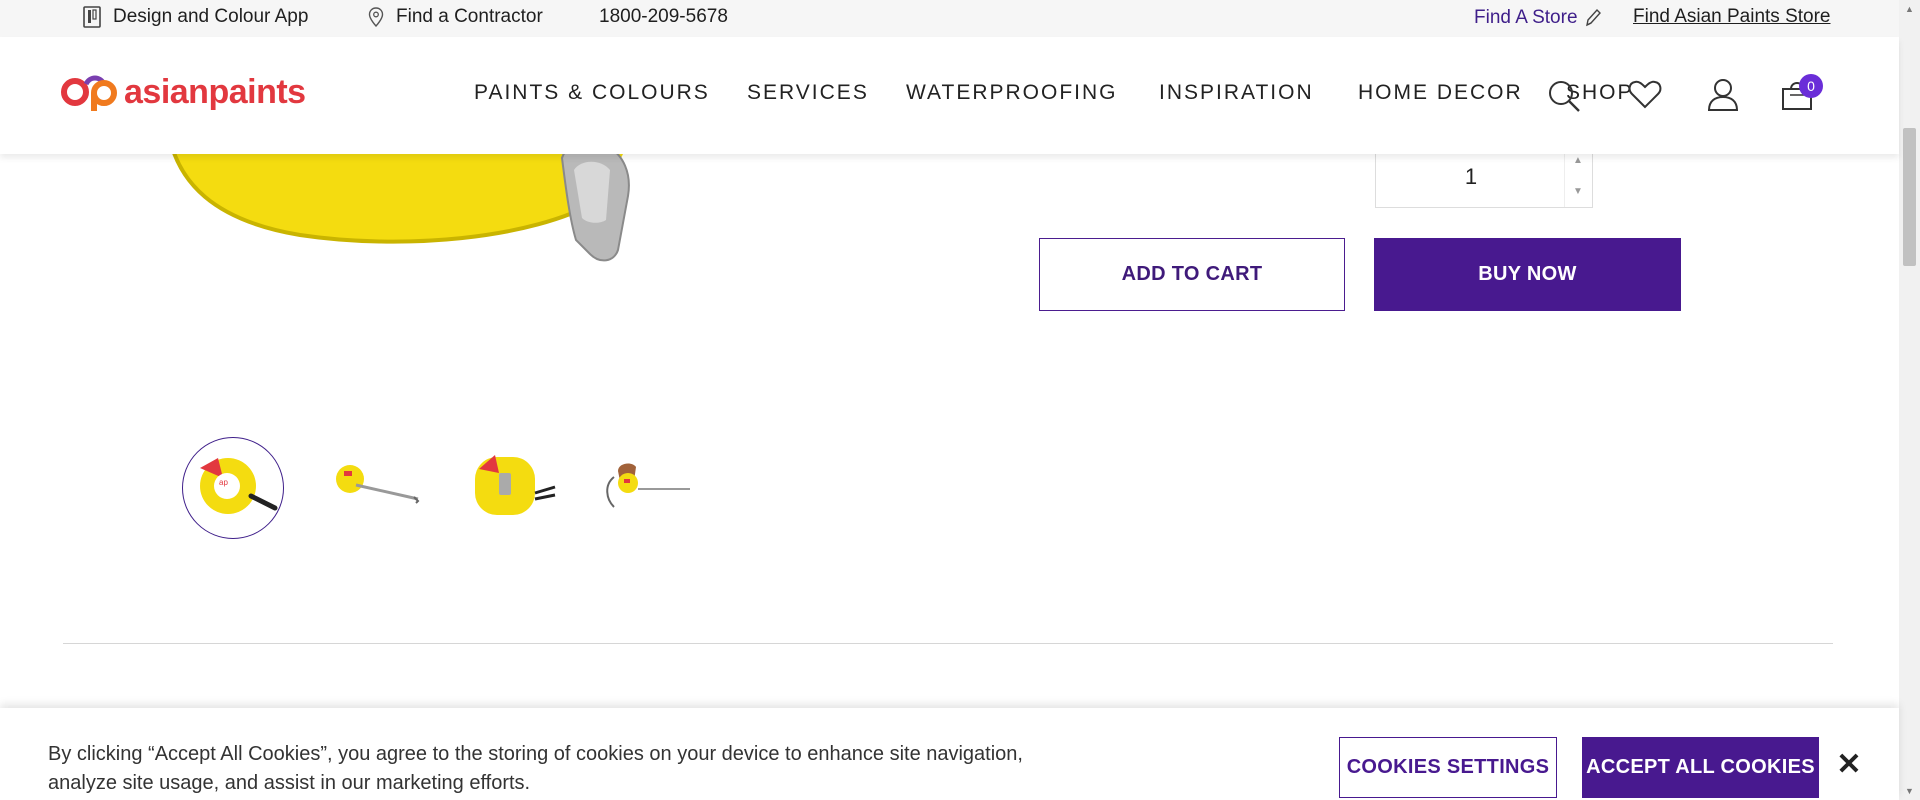  I want to click on phone-number: 1800-209-5678, so click(663, 17).